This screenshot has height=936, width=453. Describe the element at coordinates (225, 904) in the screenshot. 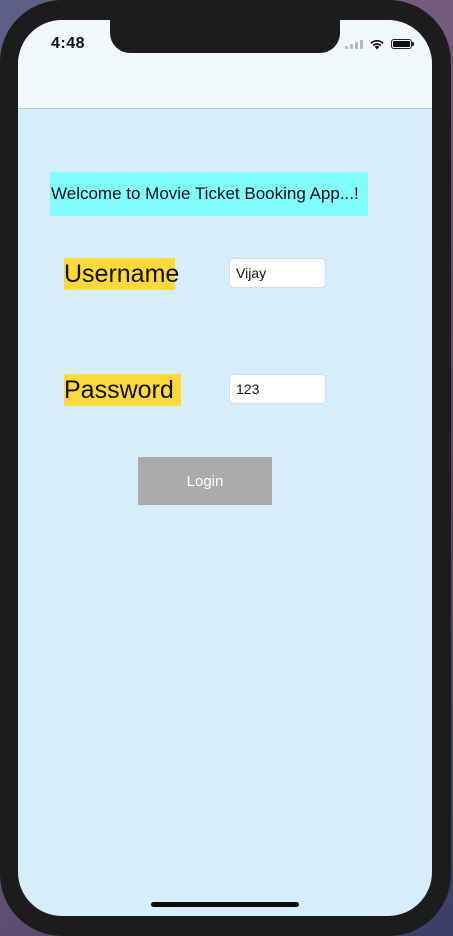

I see `home-indicator` at that location.